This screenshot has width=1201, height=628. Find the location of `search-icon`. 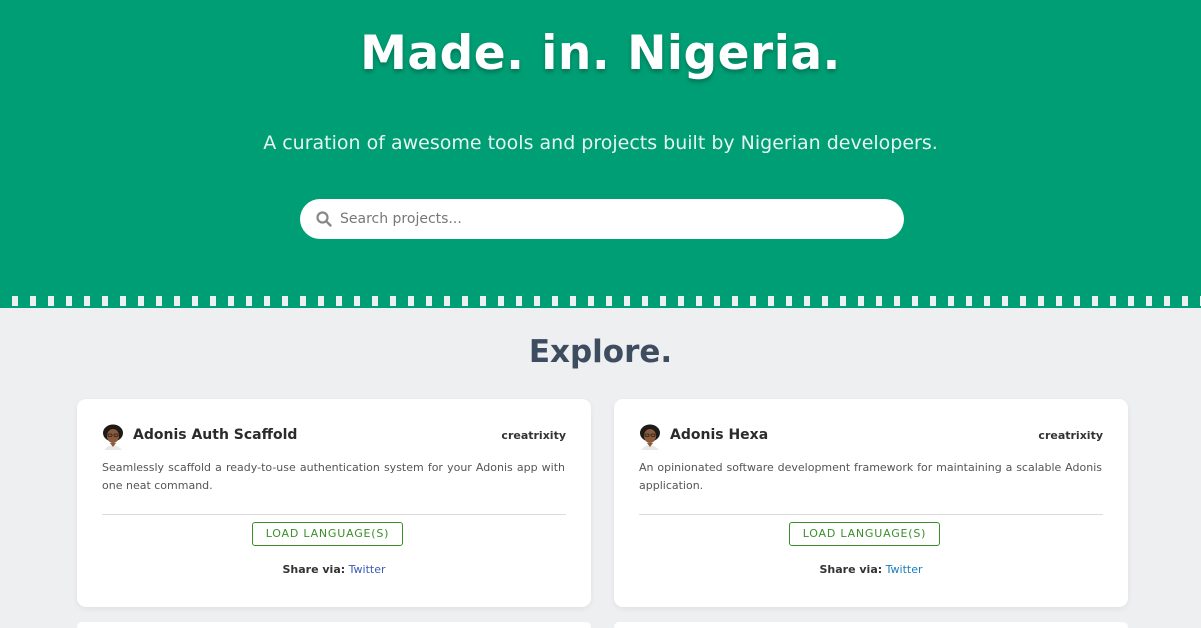

search-icon is located at coordinates (324, 219).